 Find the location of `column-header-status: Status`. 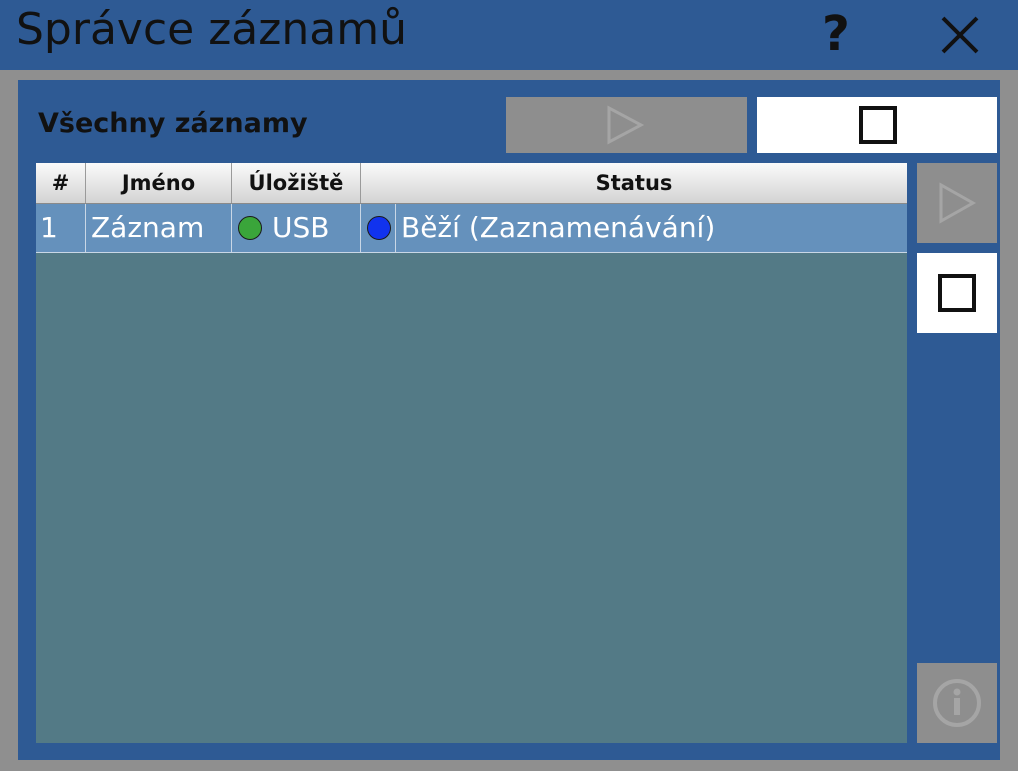

column-header-status: Status is located at coordinates (634, 183).